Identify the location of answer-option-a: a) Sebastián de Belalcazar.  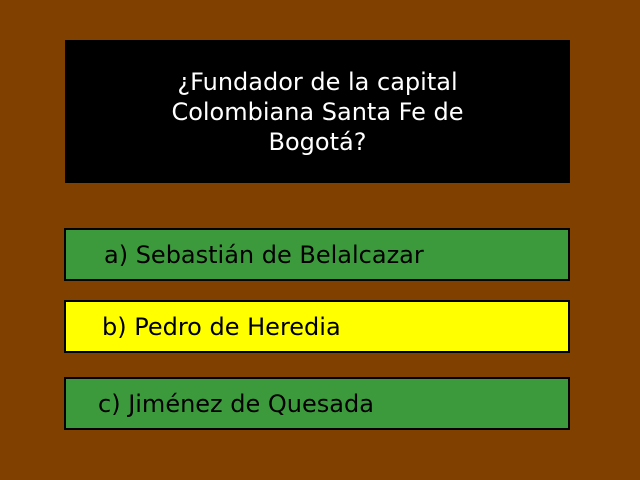
(317, 254).